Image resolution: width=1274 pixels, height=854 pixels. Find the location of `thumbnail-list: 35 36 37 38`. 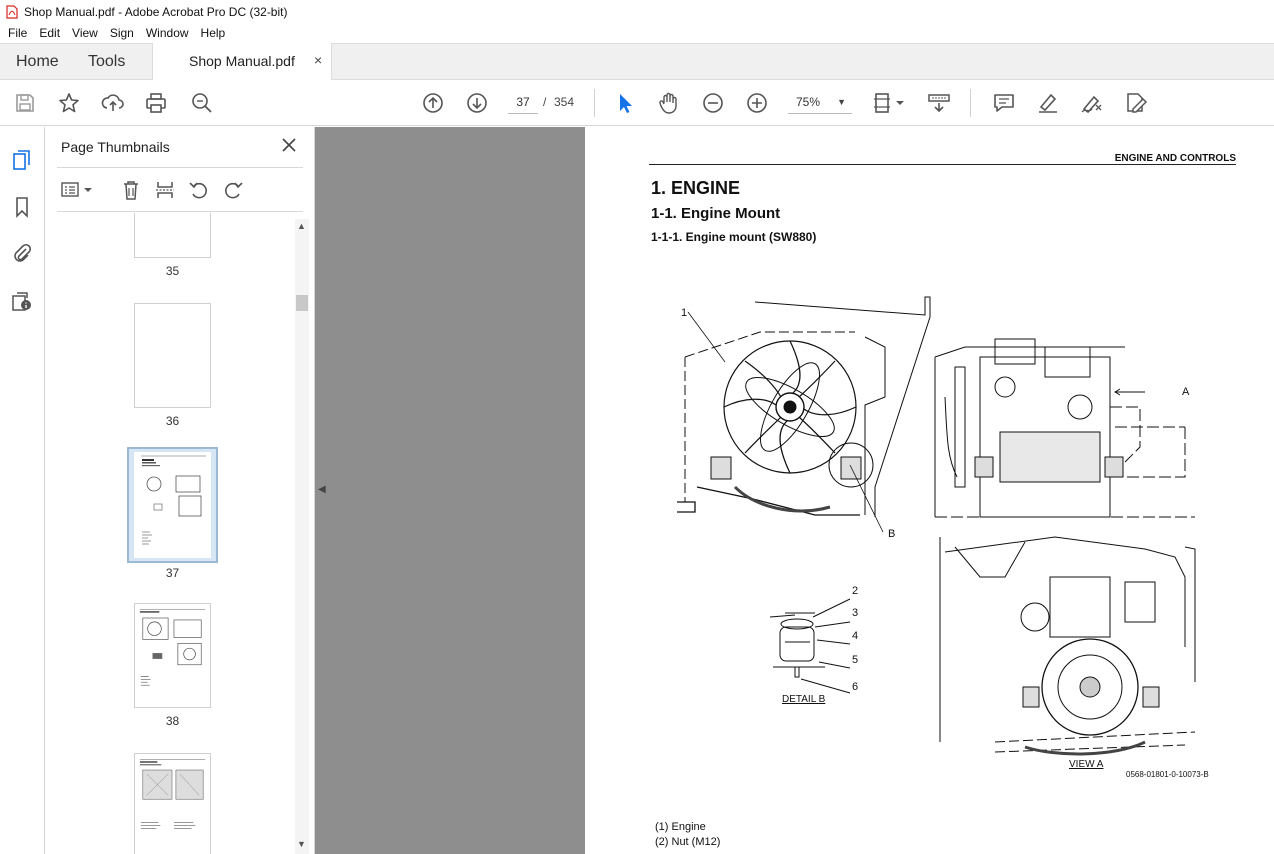

thumbnail-list: 35 36 37 38 is located at coordinates (170, 533).